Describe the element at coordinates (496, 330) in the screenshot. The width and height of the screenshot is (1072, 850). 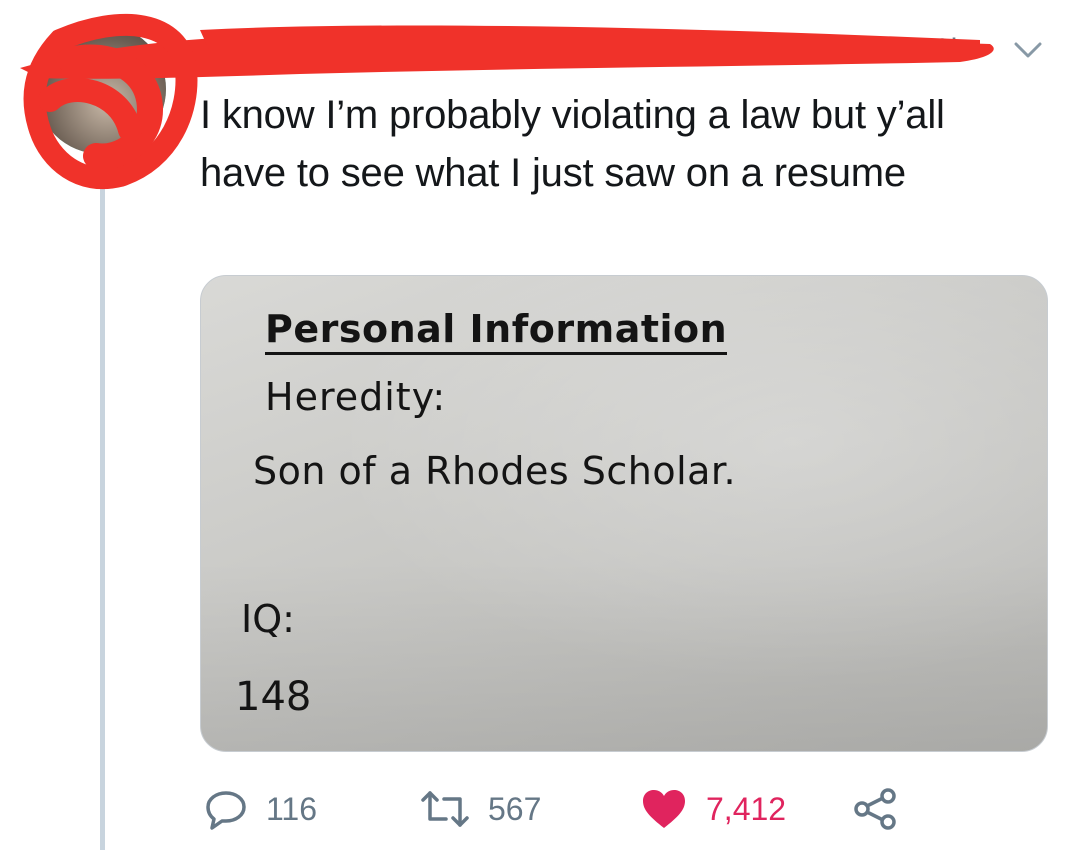
I see `resume-section-title: Personal Information` at that location.